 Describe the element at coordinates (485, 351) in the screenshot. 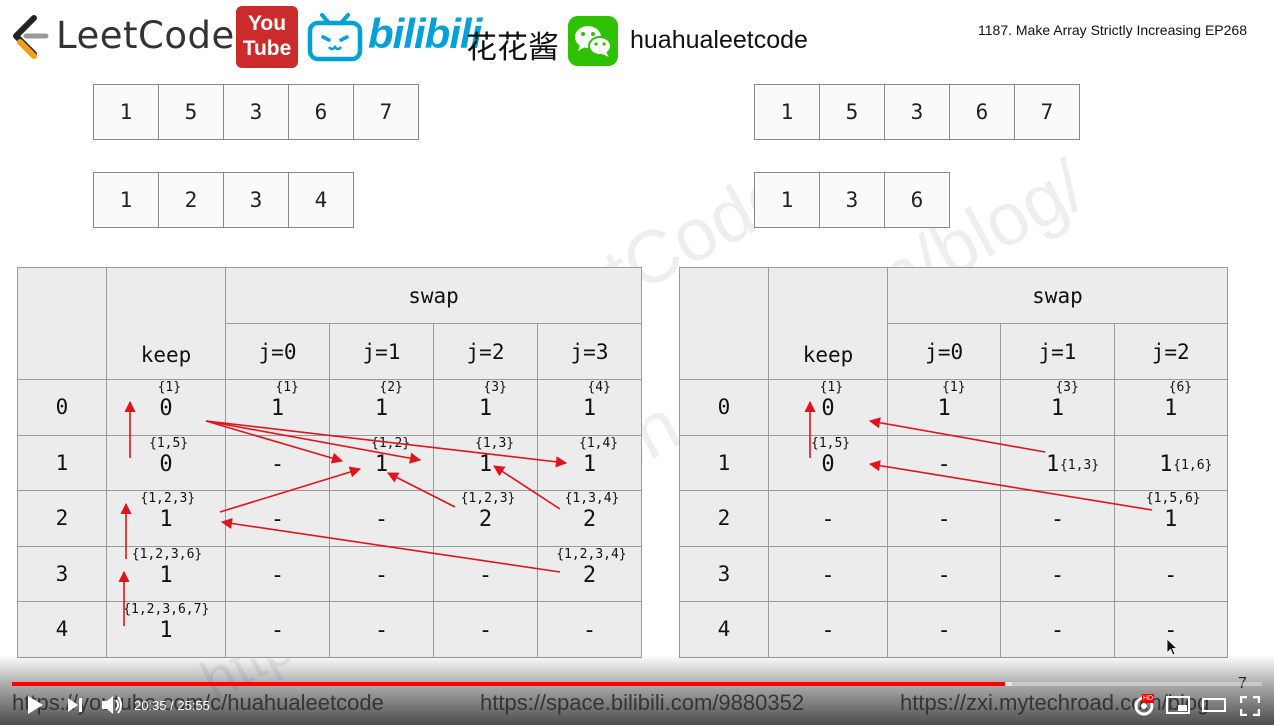

I see `j-header: j=2` at that location.